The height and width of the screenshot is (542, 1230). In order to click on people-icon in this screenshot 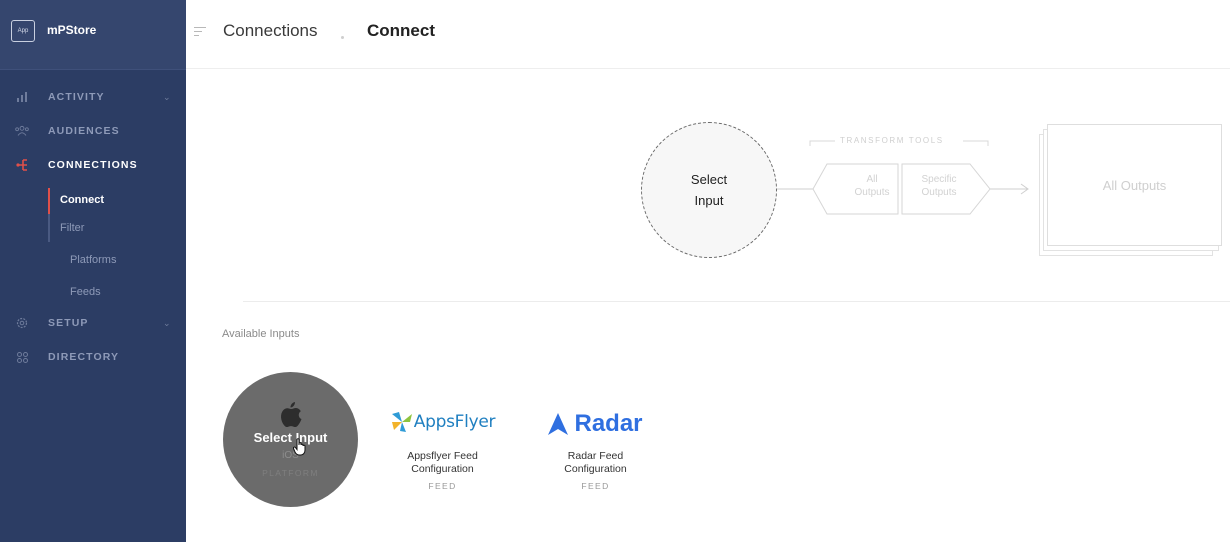, I will do `click(22, 131)`.